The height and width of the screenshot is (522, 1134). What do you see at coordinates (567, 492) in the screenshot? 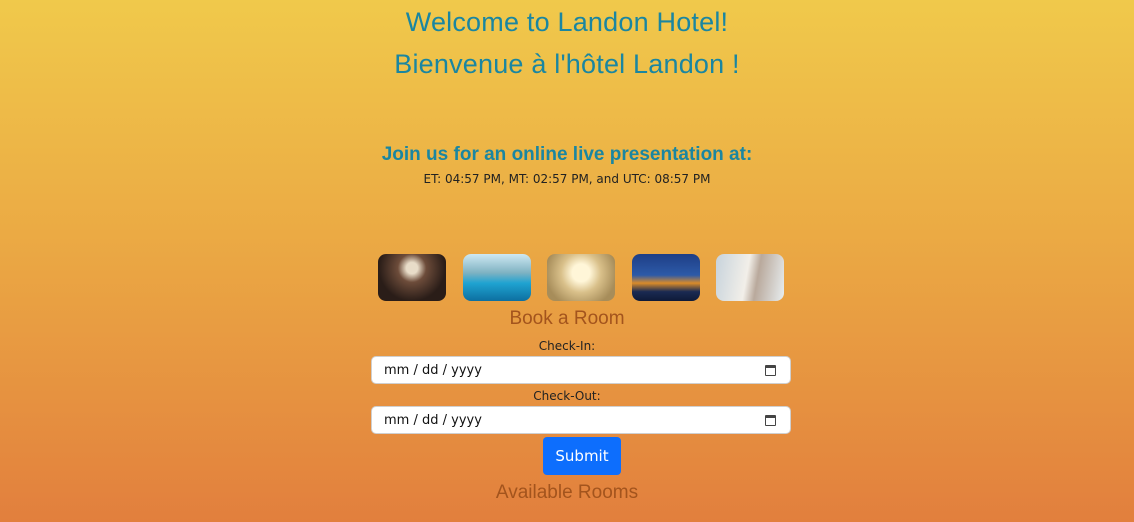
I see `available-rooms-heading: Available Rooms` at bounding box center [567, 492].